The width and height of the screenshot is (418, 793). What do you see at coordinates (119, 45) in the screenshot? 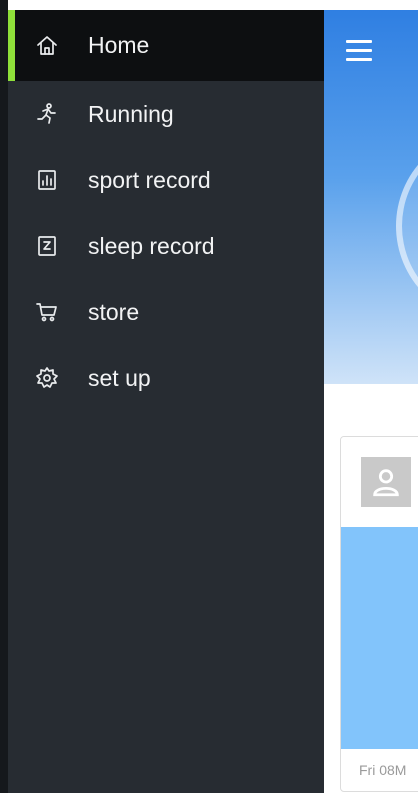
I see `drawer-item-label: Home` at bounding box center [119, 45].